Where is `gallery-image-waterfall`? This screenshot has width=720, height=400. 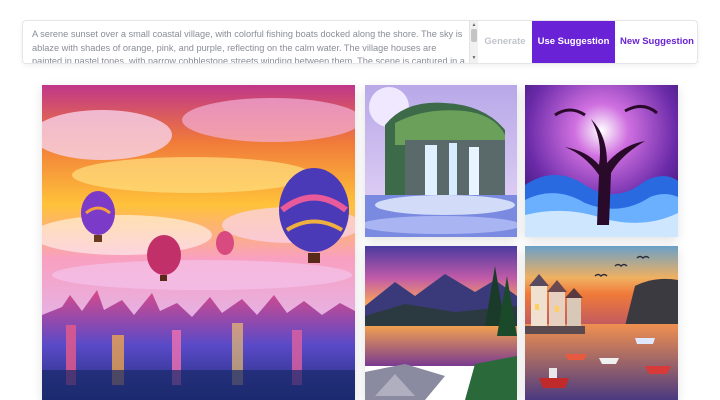 gallery-image-waterfall is located at coordinates (441, 161).